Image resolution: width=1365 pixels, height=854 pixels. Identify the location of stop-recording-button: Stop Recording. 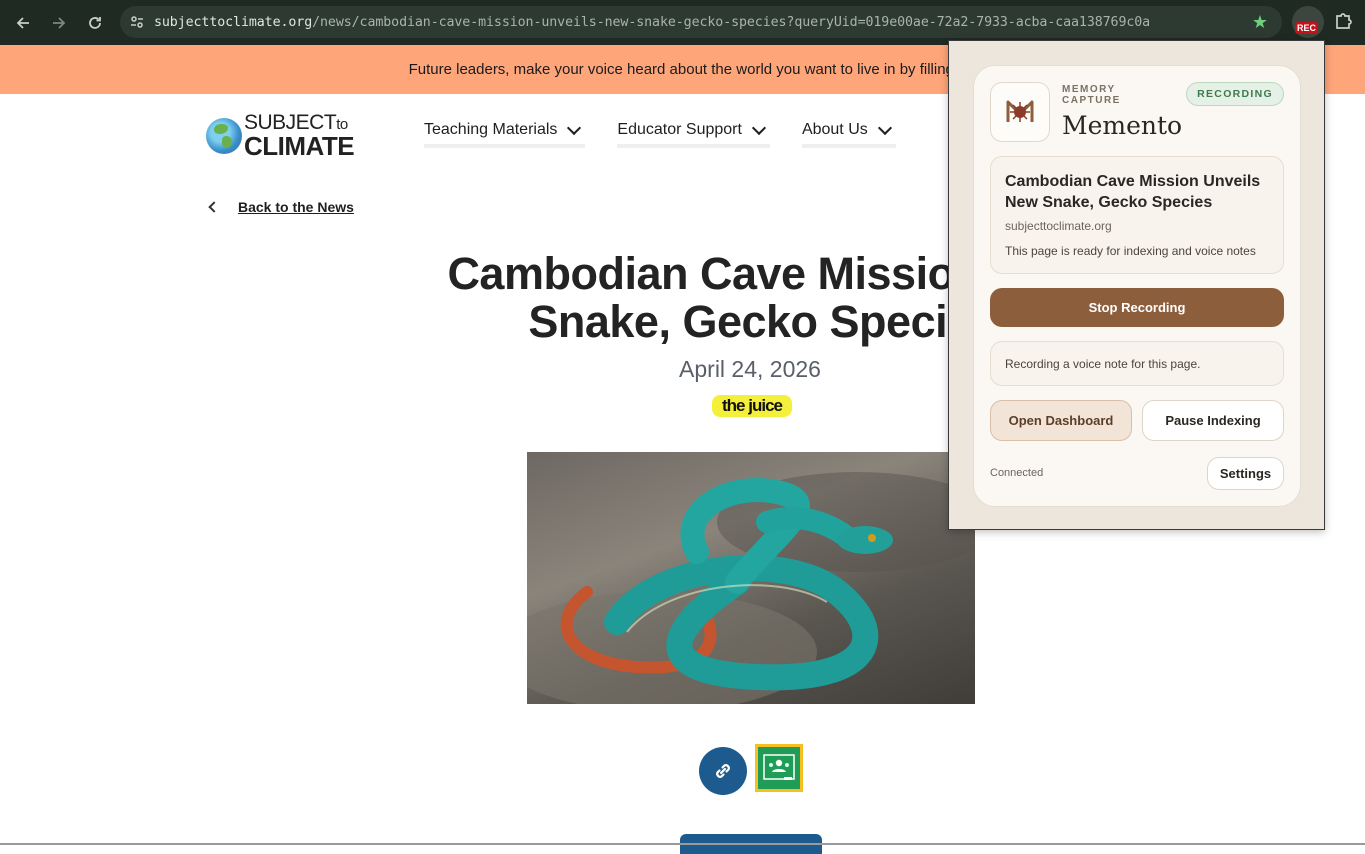
(1137, 307).